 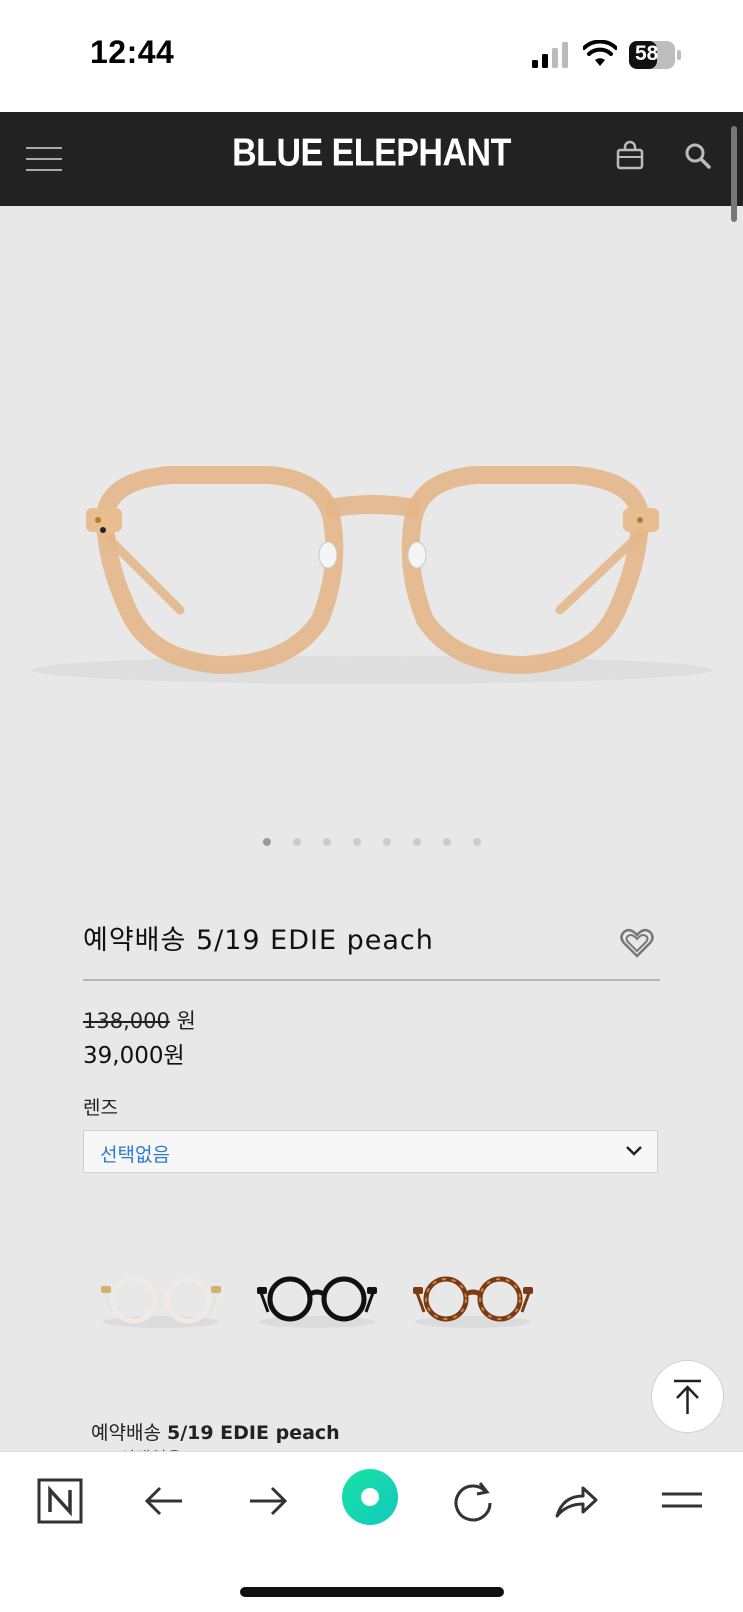 What do you see at coordinates (550, 55) in the screenshot?
I see `signal-icon` at bounding box center [550, 55].